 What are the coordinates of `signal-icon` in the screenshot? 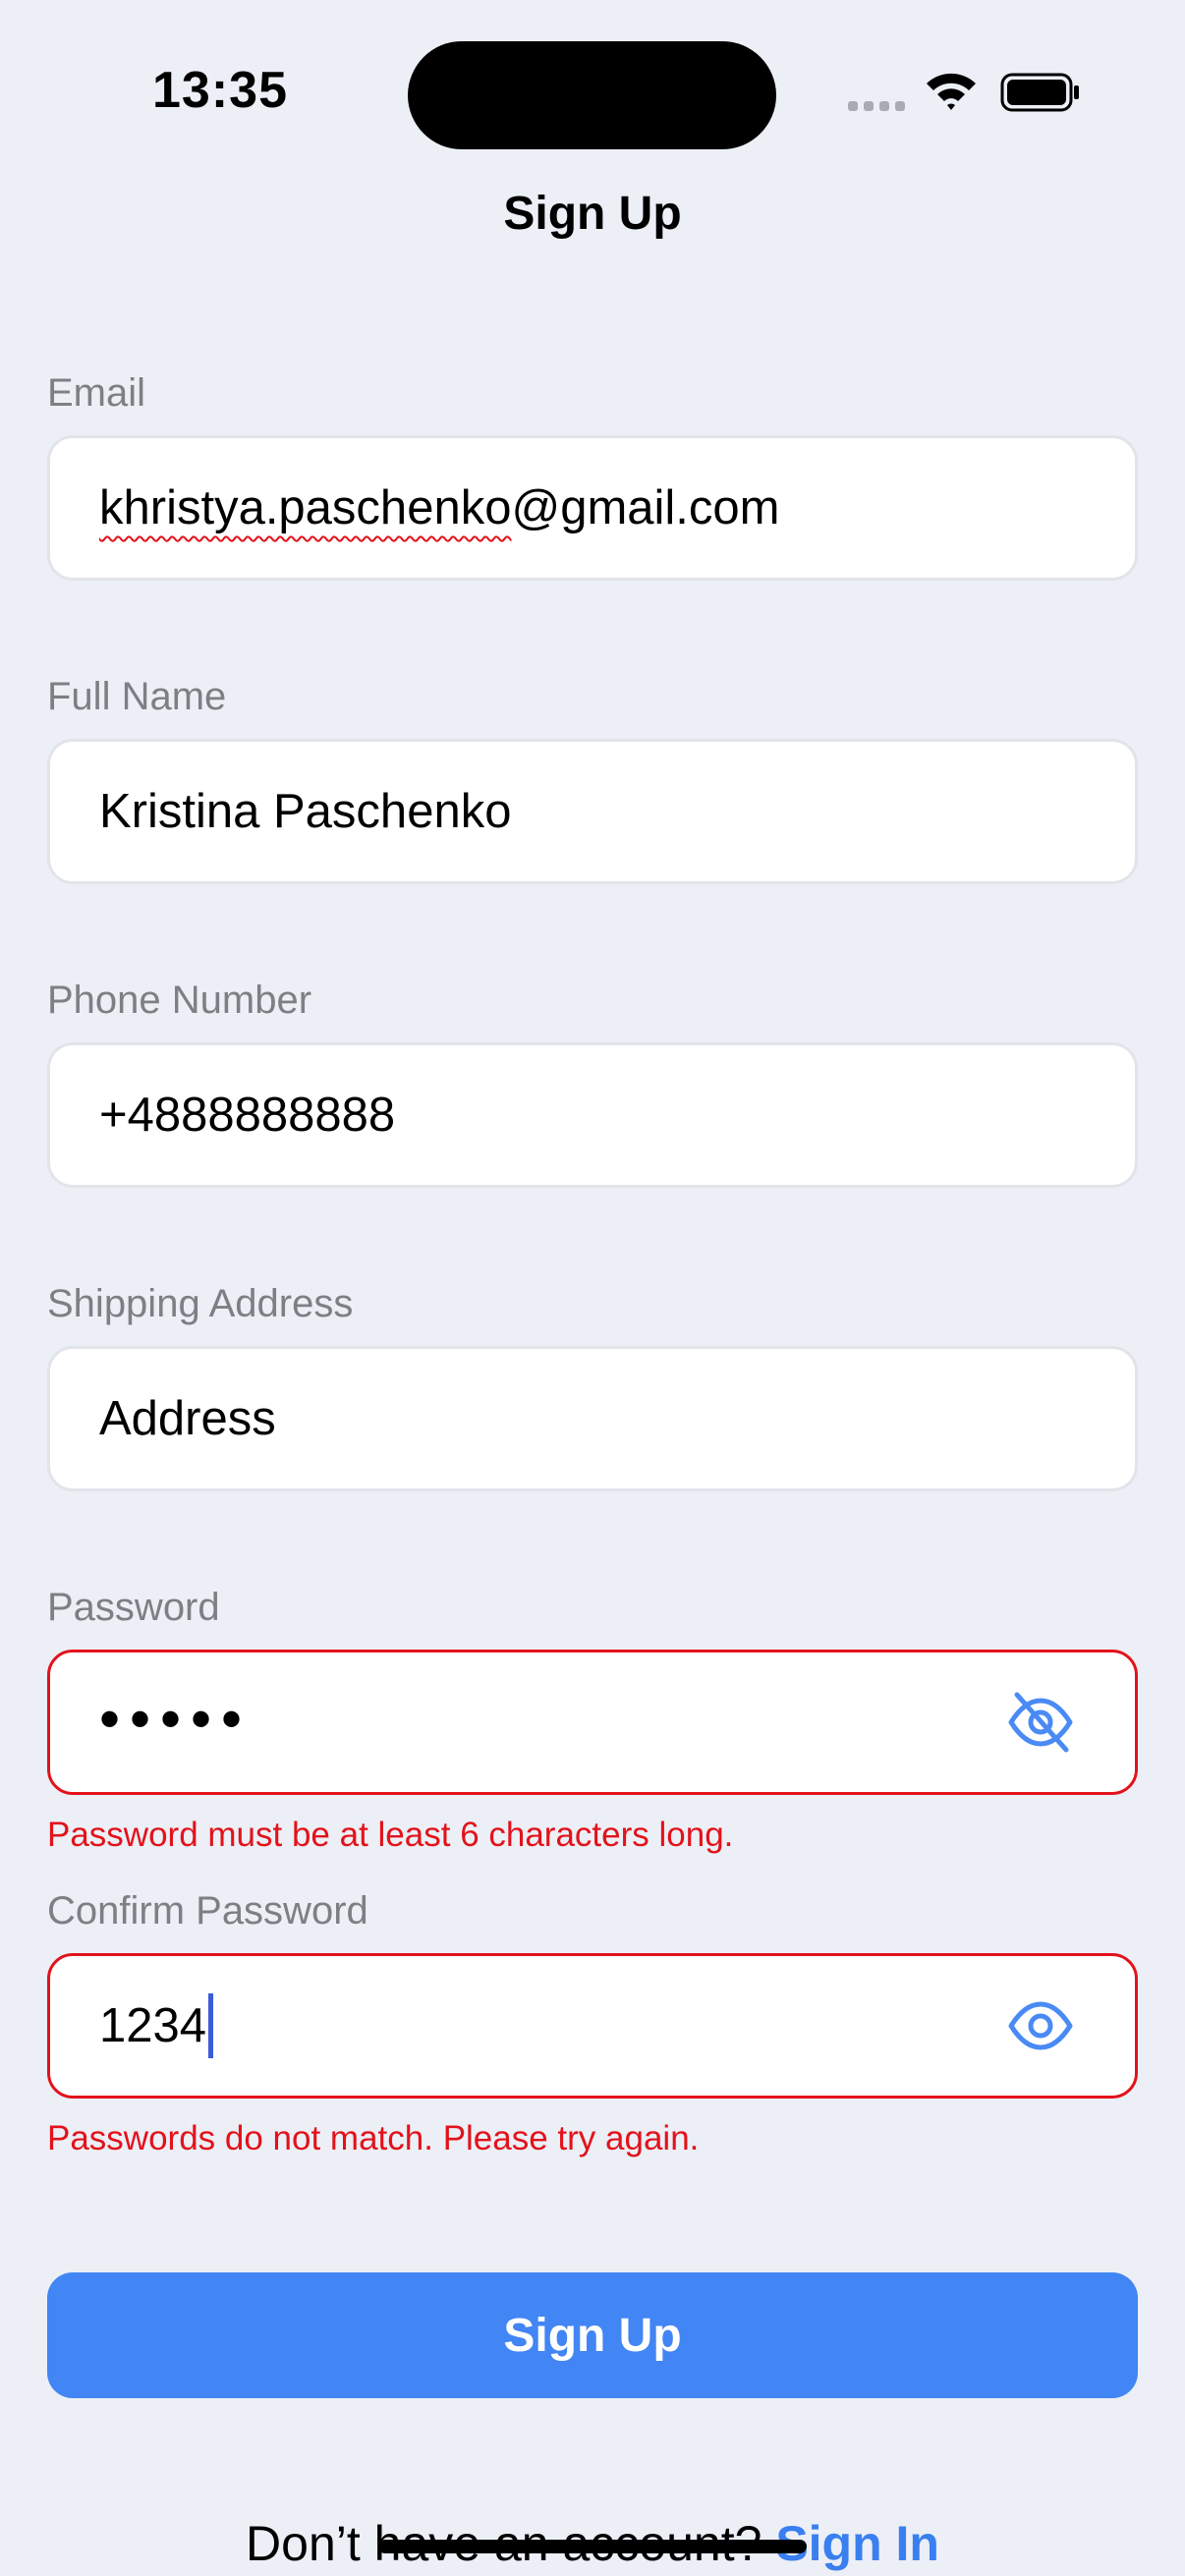 It's located at (877, 106).